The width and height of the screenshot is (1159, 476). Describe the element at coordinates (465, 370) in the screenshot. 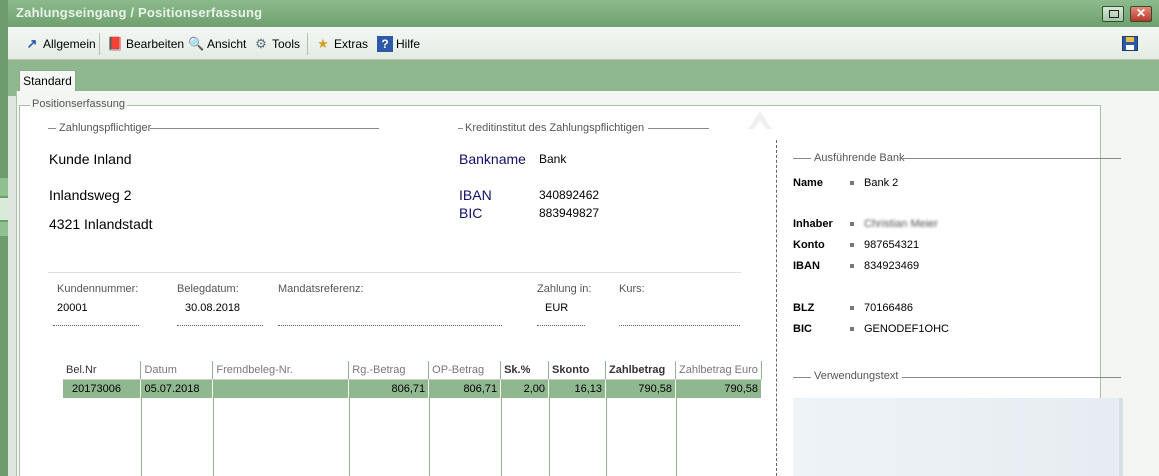

I see `col-op-betrag: OP-Betrag` at that location.